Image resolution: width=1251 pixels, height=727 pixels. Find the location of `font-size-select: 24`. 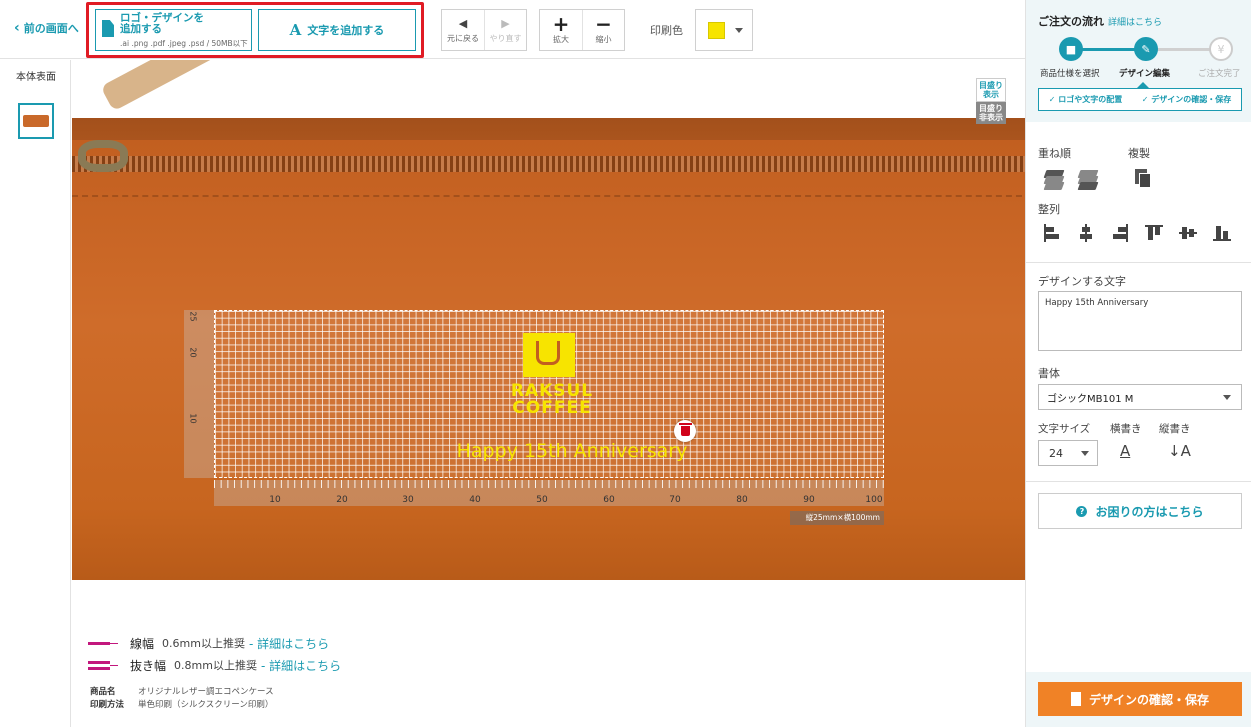

font-size-select: 24 is located at coordinates (1068, 453).